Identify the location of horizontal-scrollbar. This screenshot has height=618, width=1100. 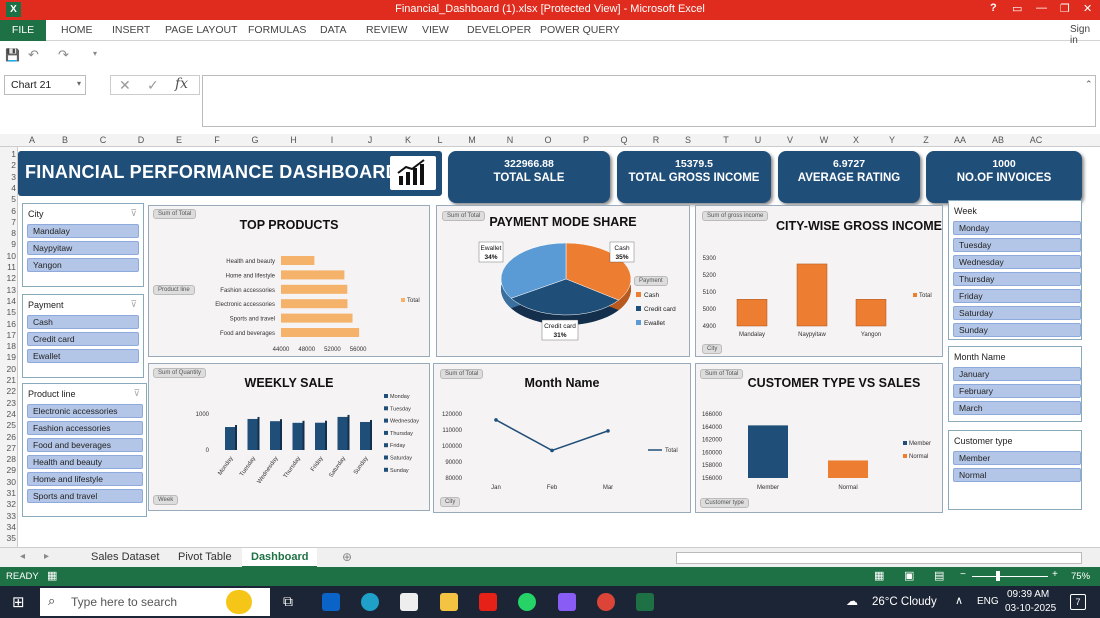
(879, 558).